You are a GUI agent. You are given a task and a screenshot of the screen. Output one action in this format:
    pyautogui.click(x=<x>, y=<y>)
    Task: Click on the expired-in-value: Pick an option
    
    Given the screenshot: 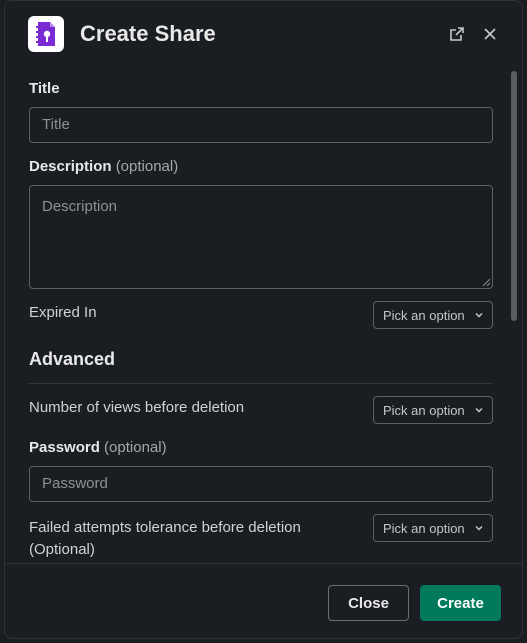 What is the action you would take?
    pyautogui.click(x=424, y=315)
    